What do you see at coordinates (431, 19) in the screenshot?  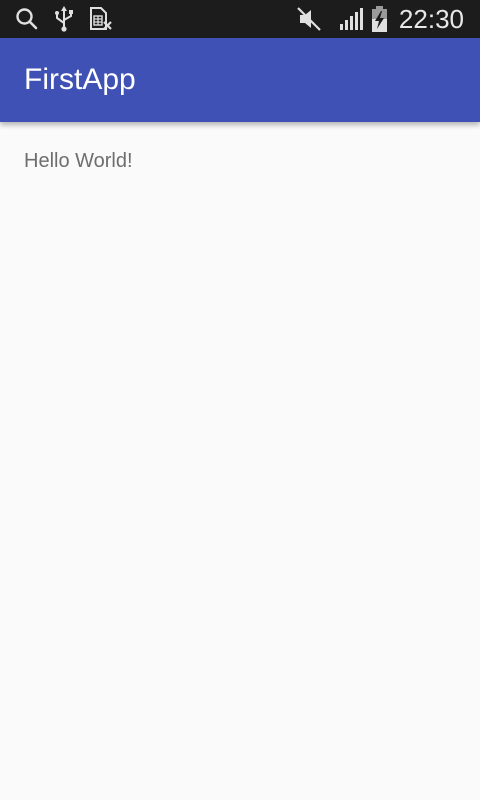 I see `clock-time: 22:30` at bounding box center [431, 19].